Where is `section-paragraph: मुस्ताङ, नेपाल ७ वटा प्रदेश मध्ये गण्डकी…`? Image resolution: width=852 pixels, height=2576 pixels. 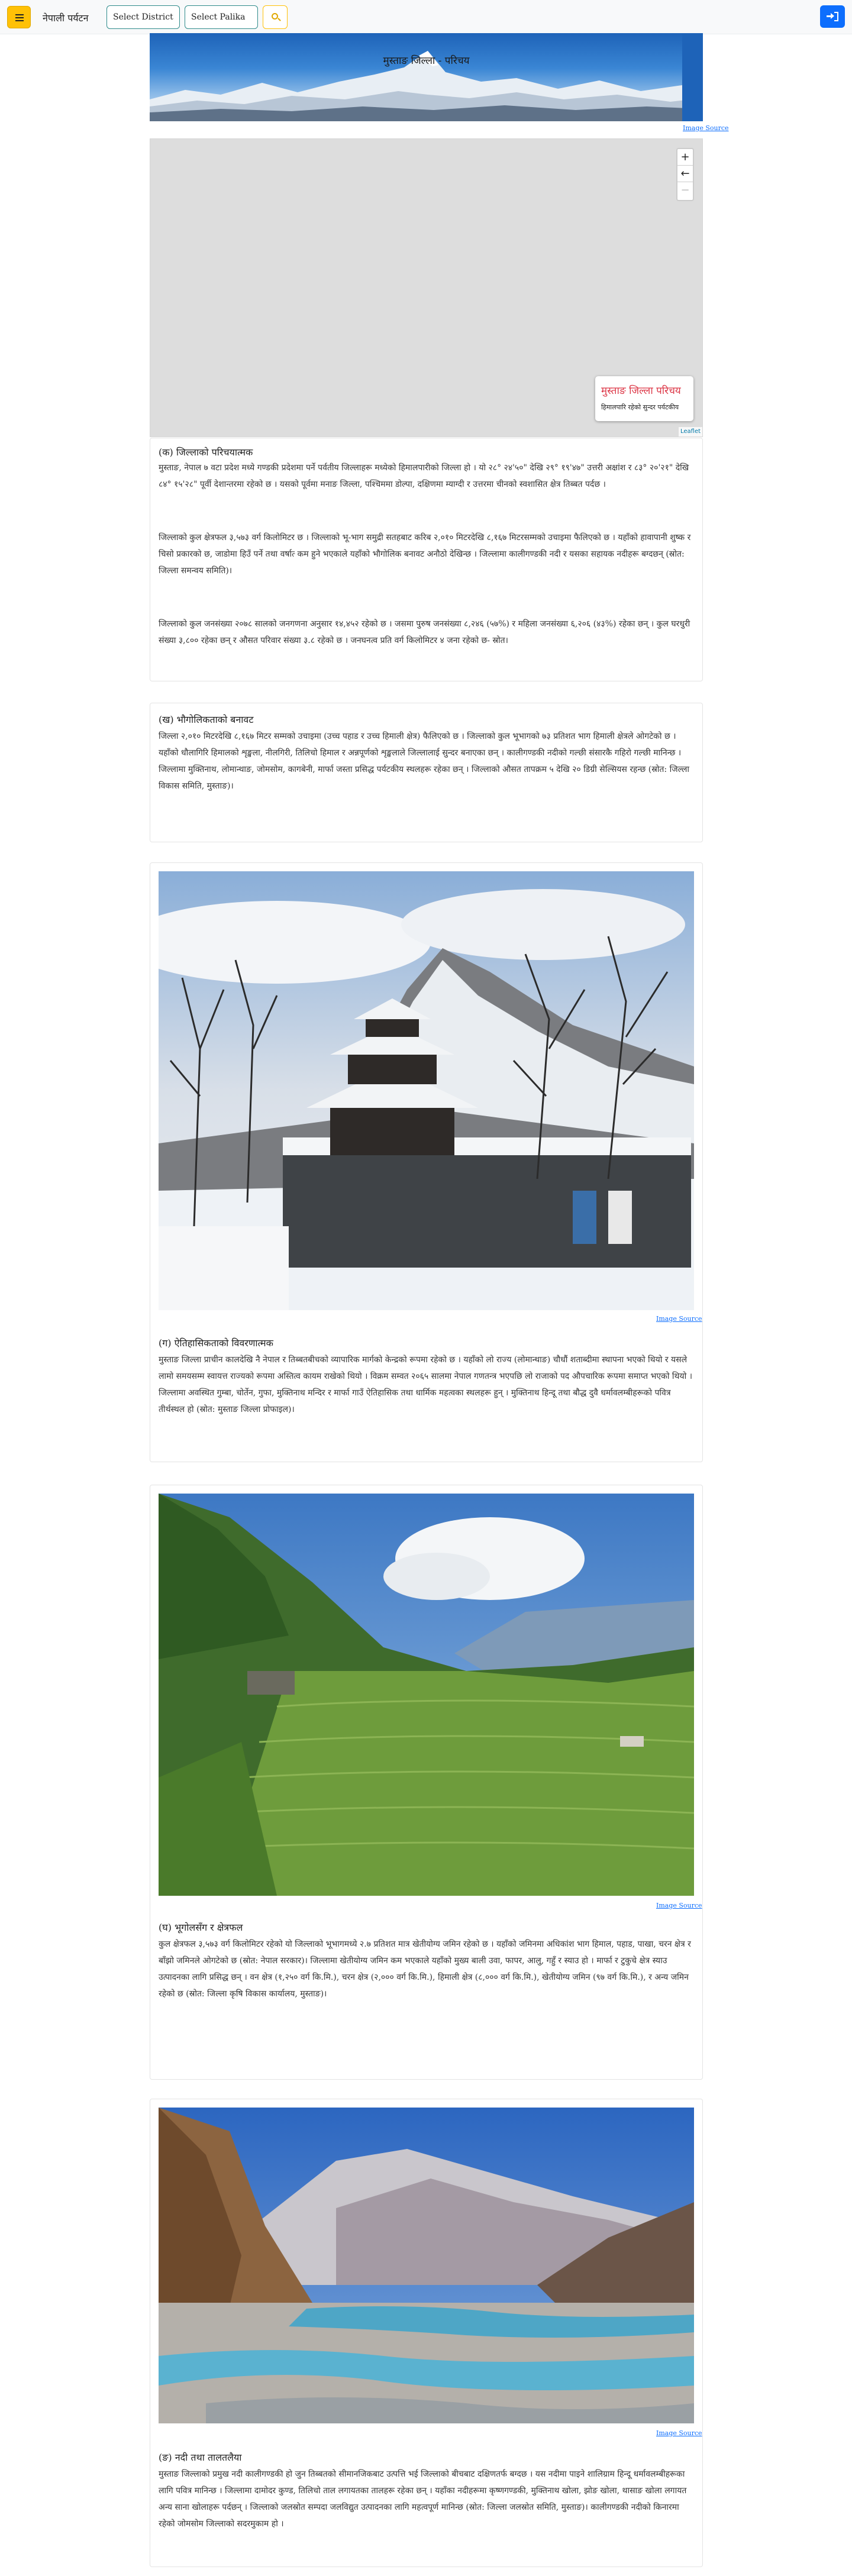
section-paragraph: मुस्ताङ, नेपाल ७ वटा प्रदेश मध्ये गण्डकी… is located at coordinates (424, 476).